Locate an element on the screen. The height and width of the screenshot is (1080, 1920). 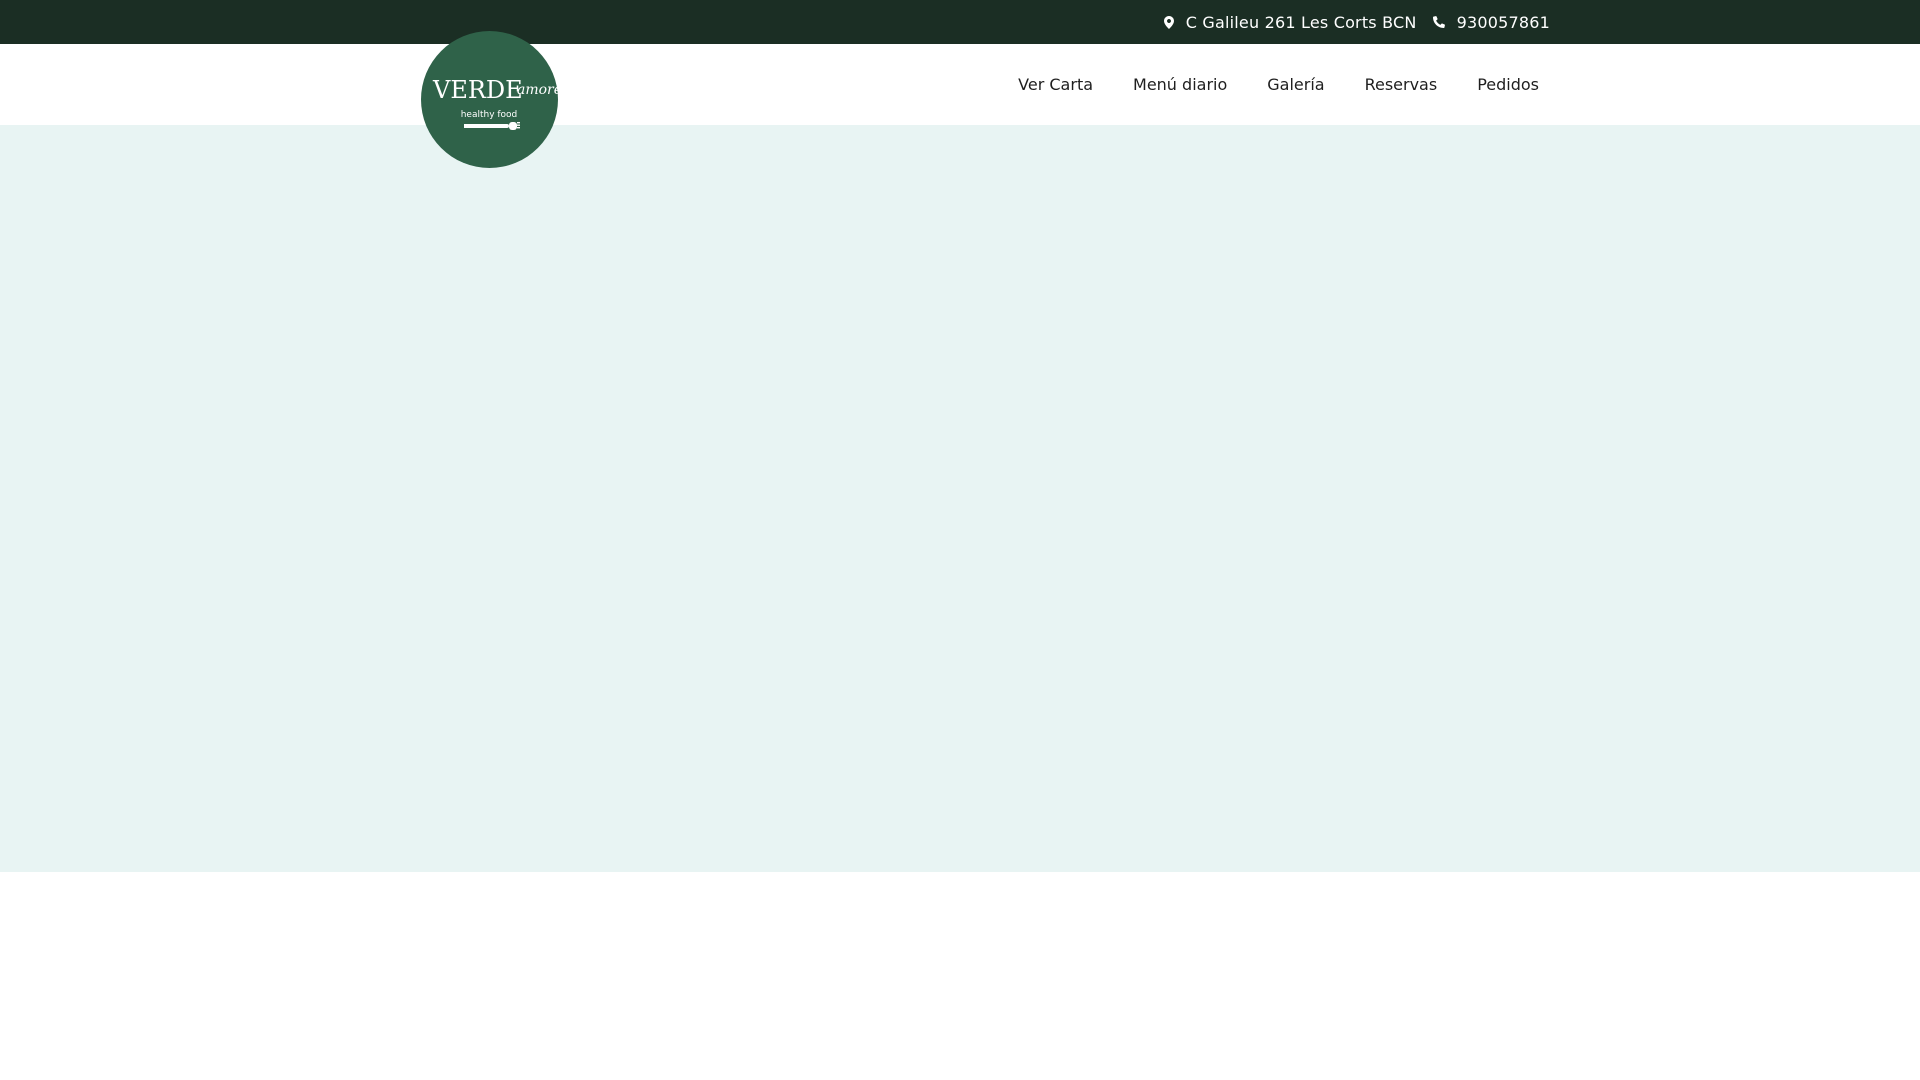
fork-icon is located at coordinates (492, 126).